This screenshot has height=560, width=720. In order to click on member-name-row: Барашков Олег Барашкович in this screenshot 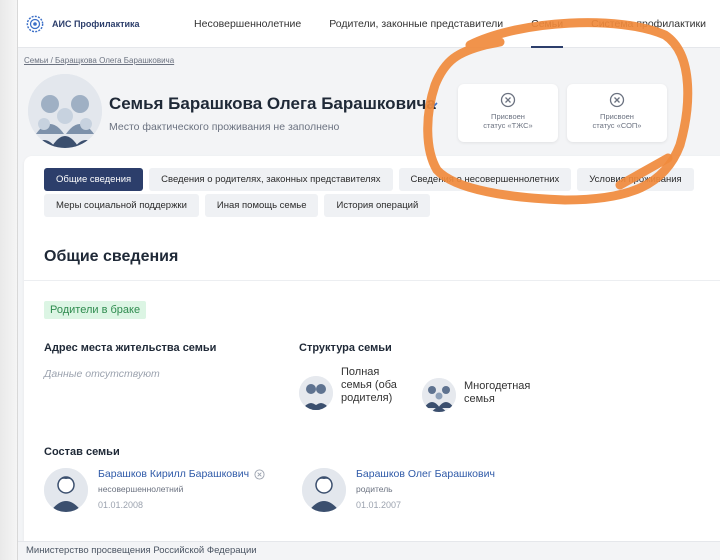, I will do `click(425, 474)`.